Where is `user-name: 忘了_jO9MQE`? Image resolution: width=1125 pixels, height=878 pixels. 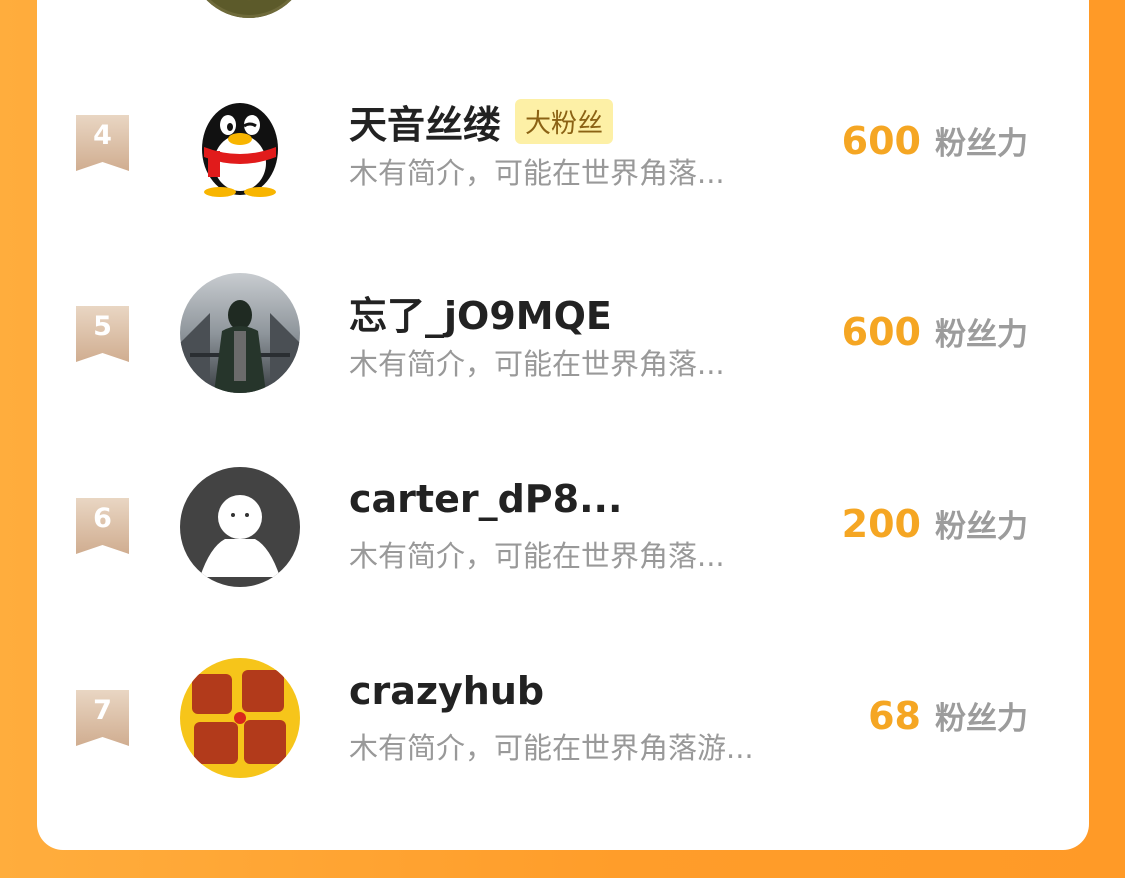
user-name: 忘了_jO9MQE is located at coordinates (480, 312).